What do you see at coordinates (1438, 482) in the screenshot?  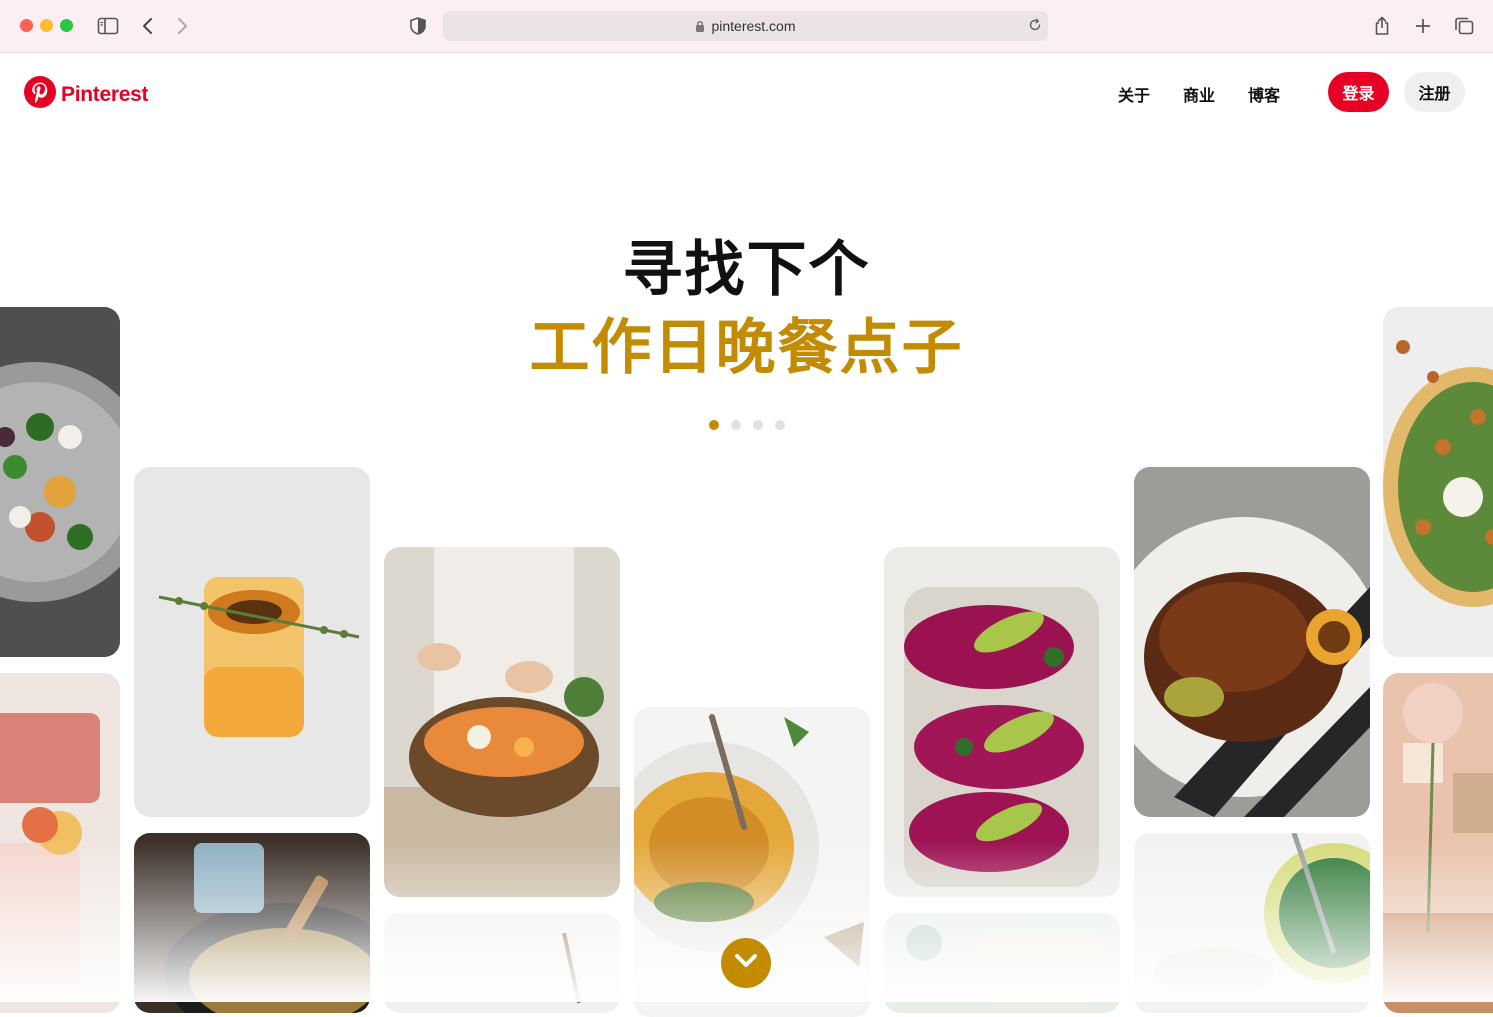 I see `photo-chickpea-flatbread` at bounding box center [1438, 482].